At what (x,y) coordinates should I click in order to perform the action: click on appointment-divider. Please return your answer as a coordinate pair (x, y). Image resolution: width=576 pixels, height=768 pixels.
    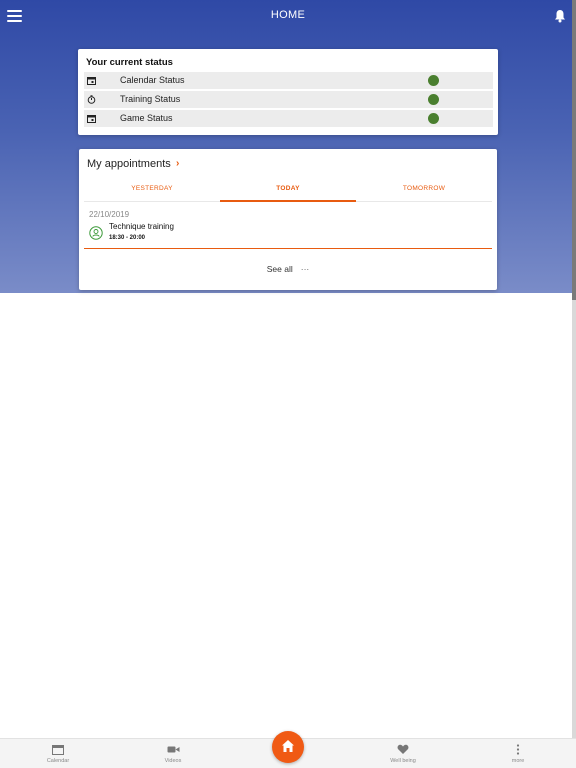
    Looking at the image, I should click on (288, 248).